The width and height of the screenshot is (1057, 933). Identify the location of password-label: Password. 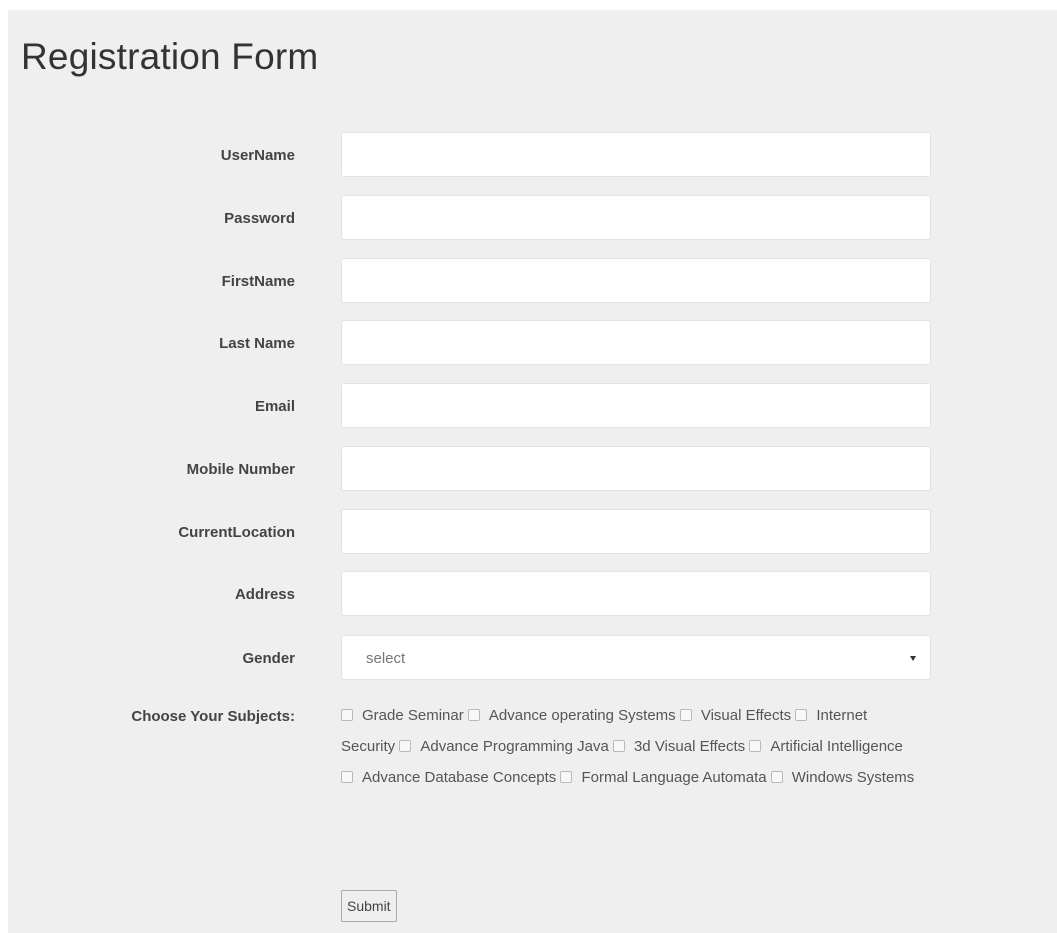
(259, 218).